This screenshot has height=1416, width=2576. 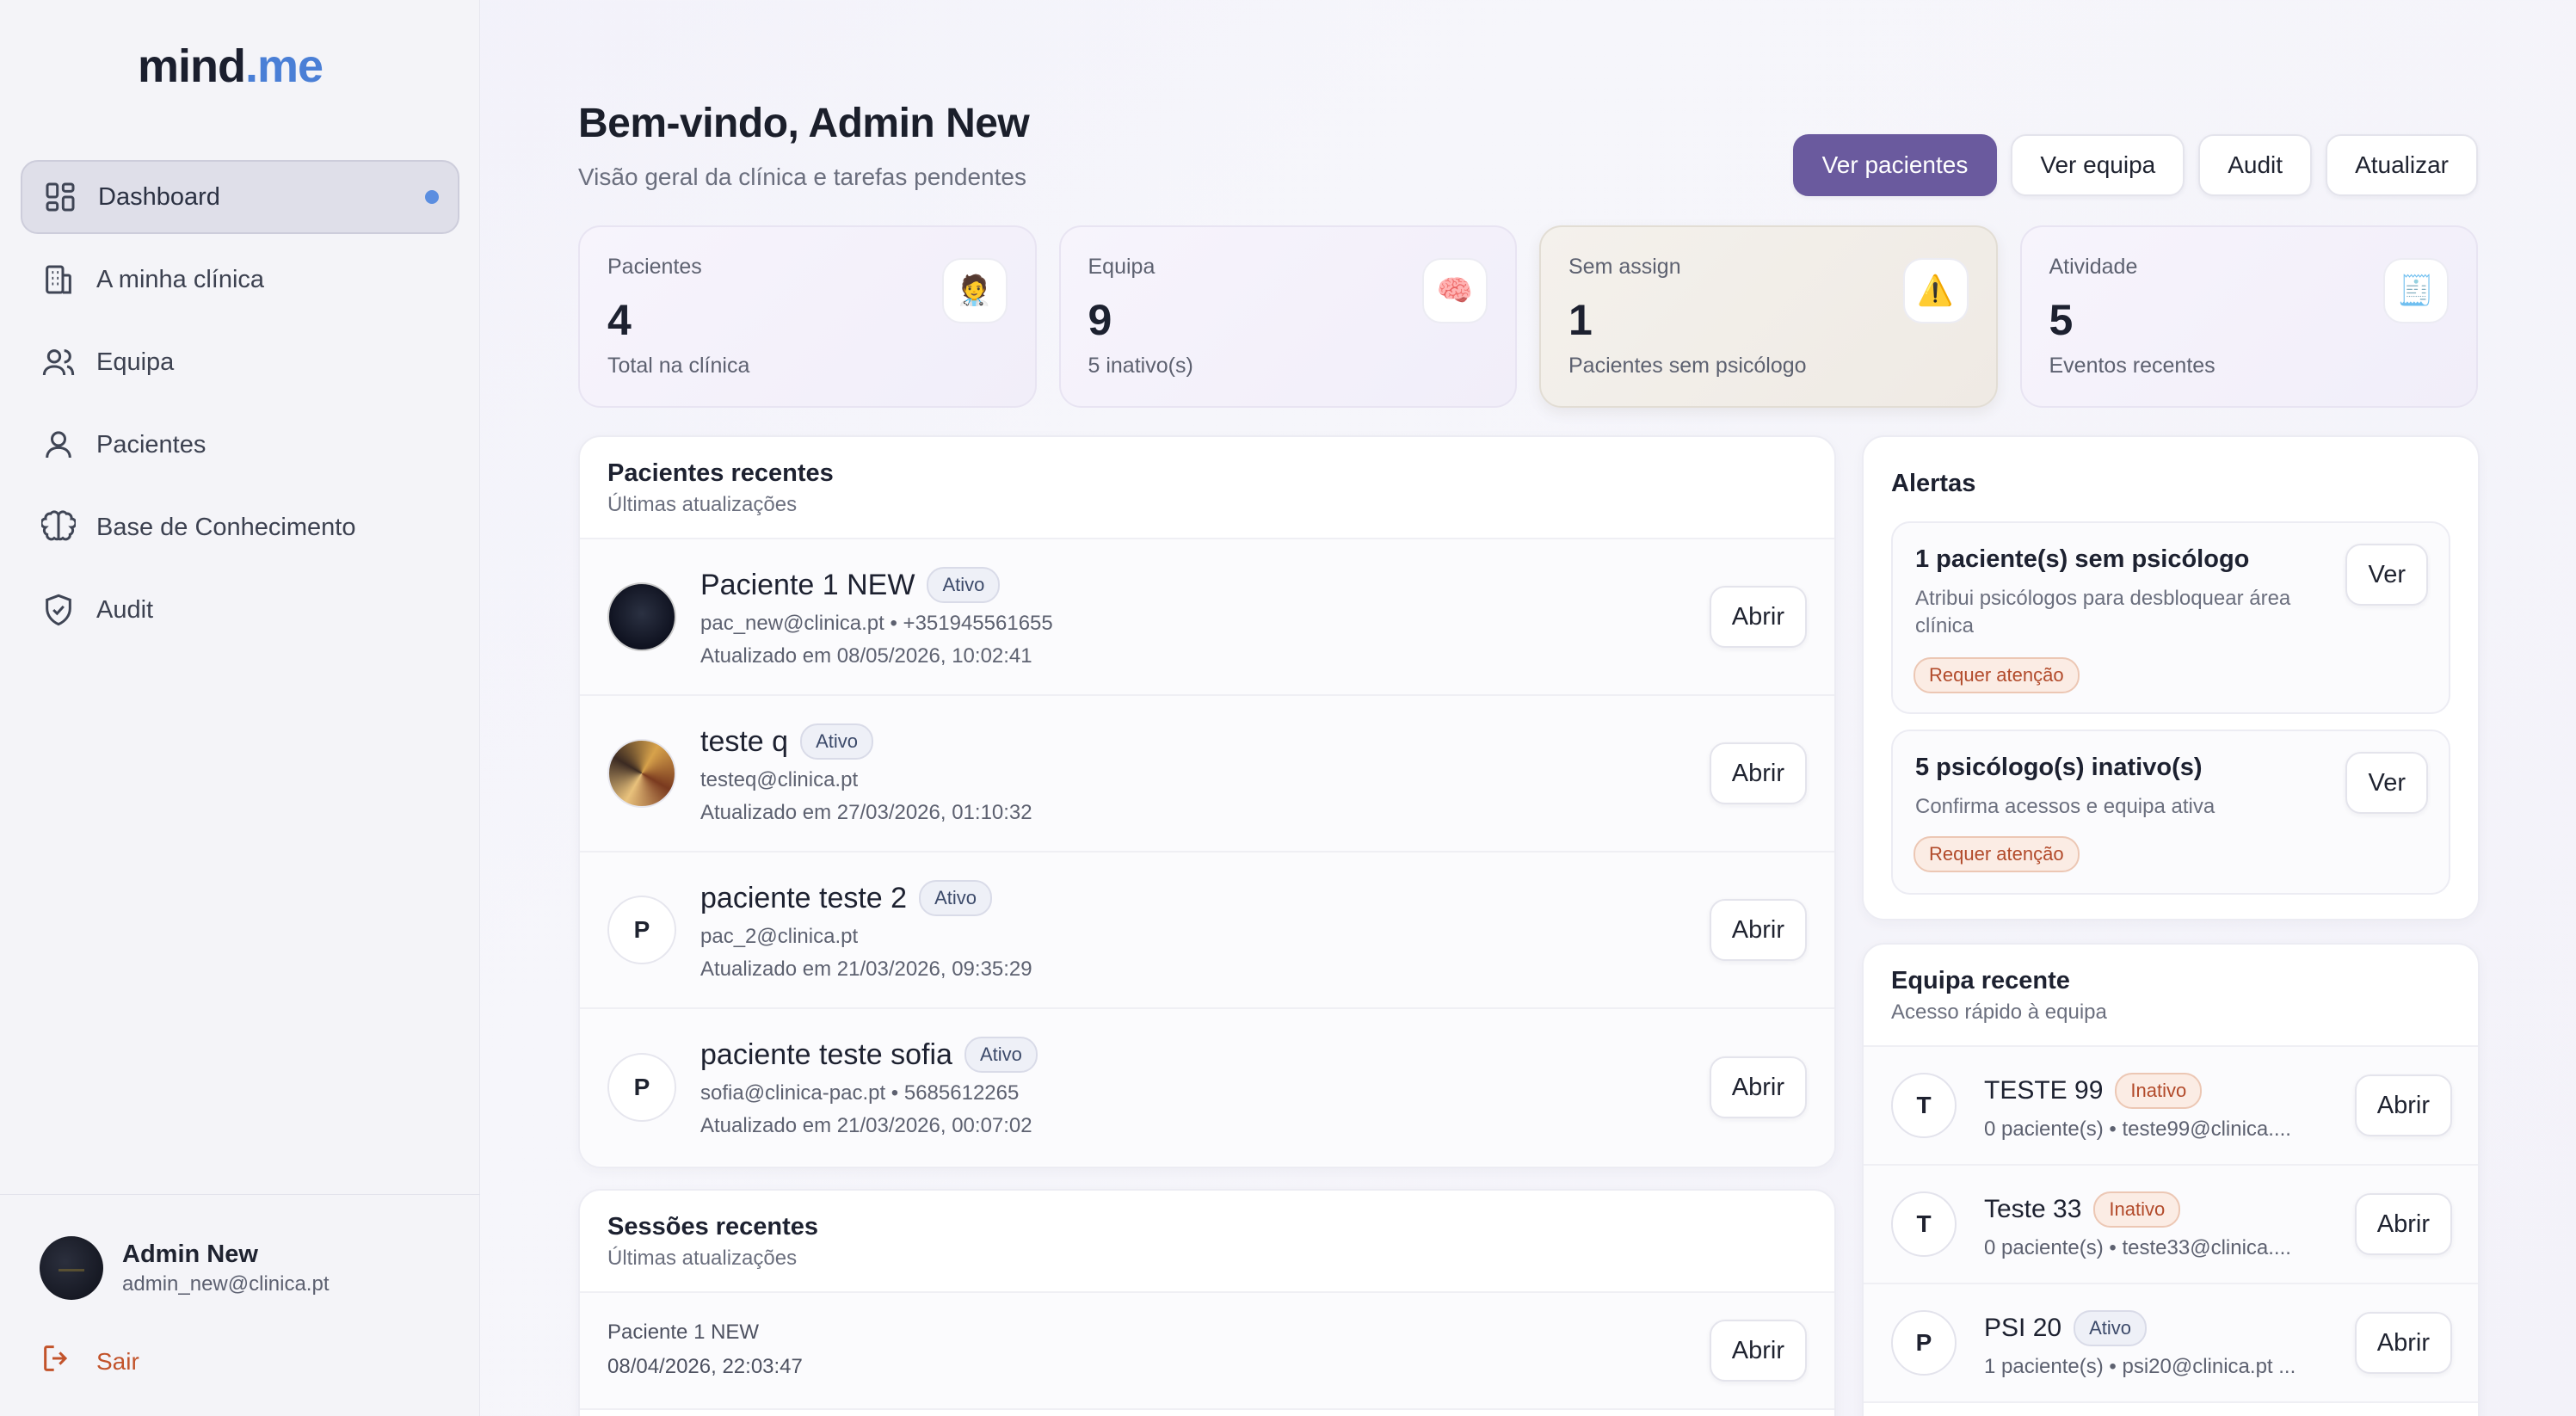 I want to click on patient-contact: testeq@clinica.pt, so click(x=779, y=780).